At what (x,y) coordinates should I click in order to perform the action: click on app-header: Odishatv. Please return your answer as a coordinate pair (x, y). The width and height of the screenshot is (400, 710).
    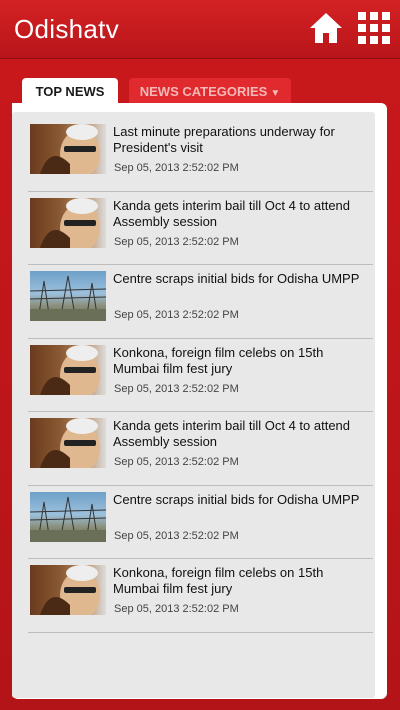
    Looking at the image, I should click on (200, 29).